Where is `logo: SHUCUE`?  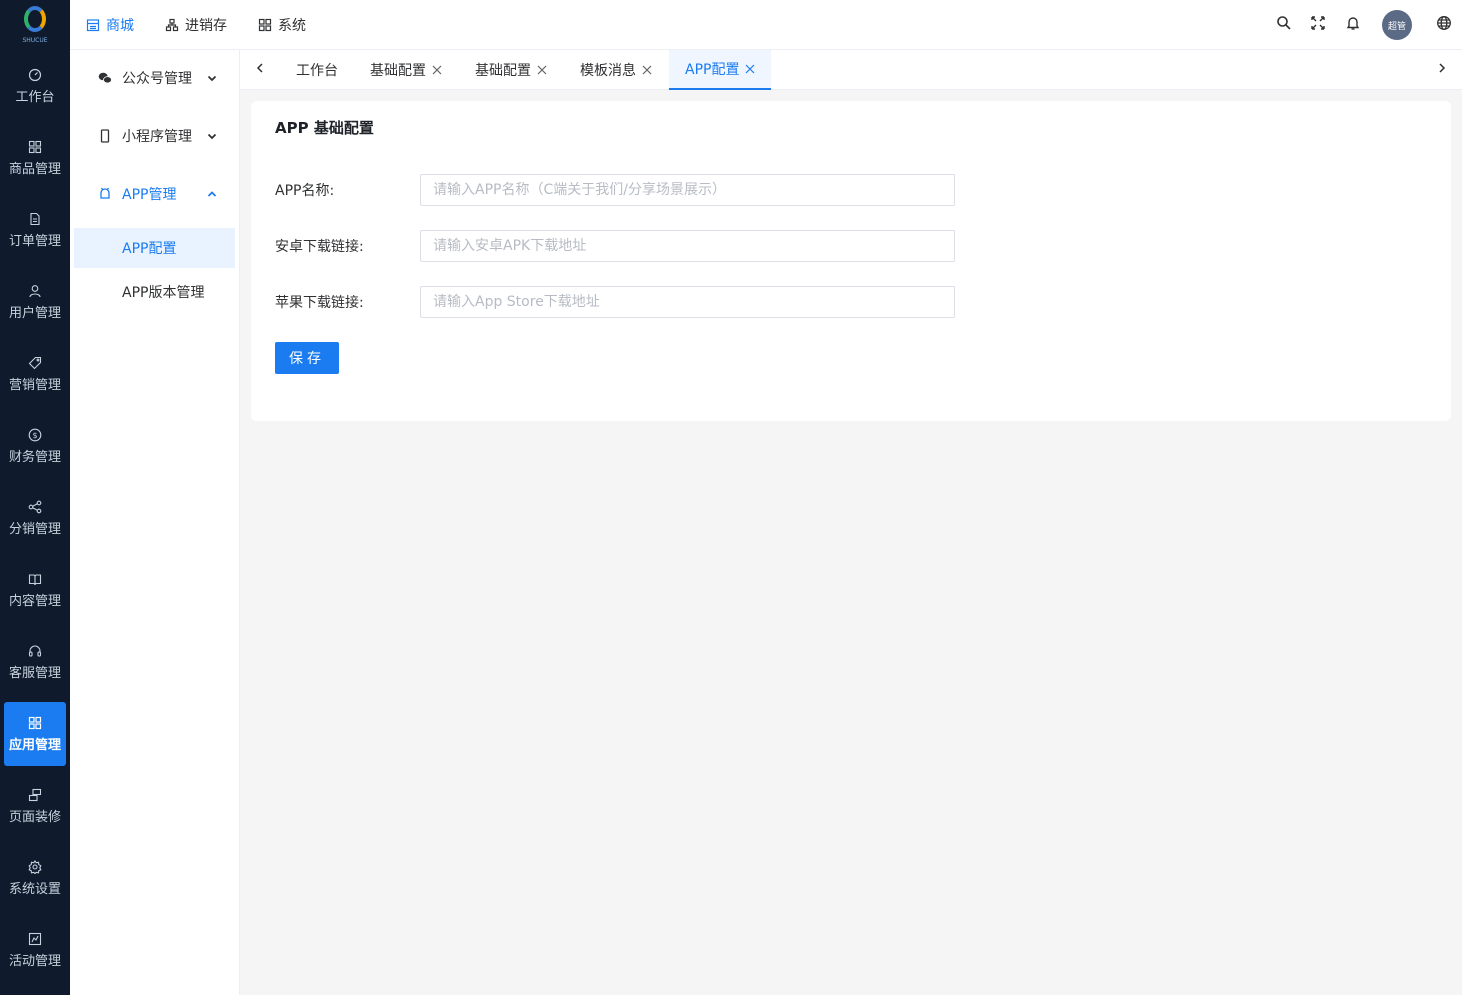
logo: SHUCUE is located at coordinates (35, 25).